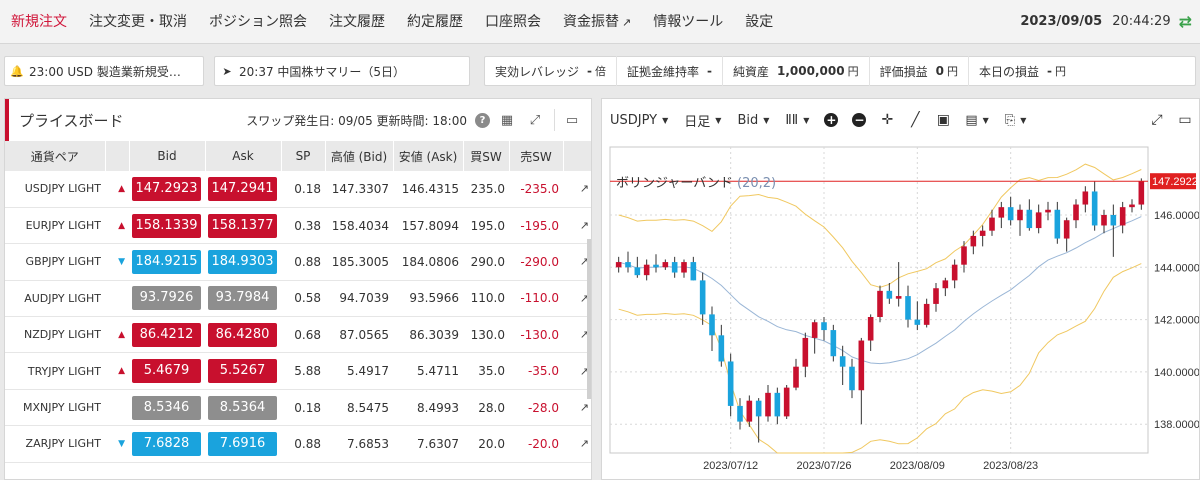  I want to click on bid-cell: 93.7926, so click(167, 299).